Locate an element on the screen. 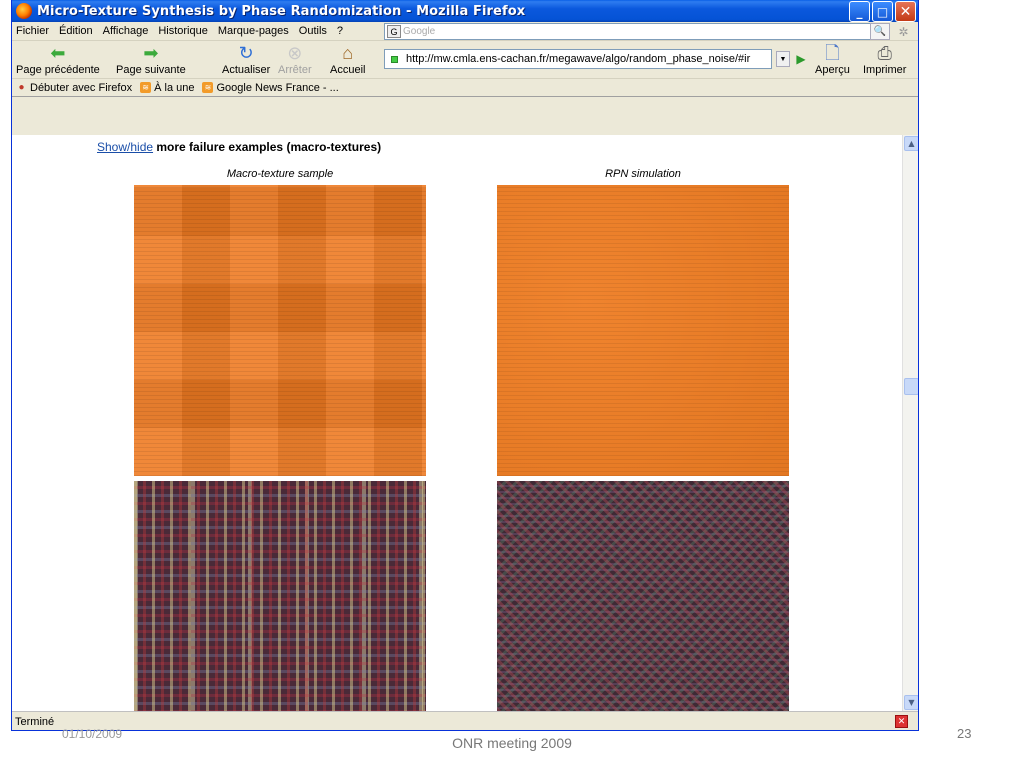  print-label: Imprimer is located at coordinates (885, 70).